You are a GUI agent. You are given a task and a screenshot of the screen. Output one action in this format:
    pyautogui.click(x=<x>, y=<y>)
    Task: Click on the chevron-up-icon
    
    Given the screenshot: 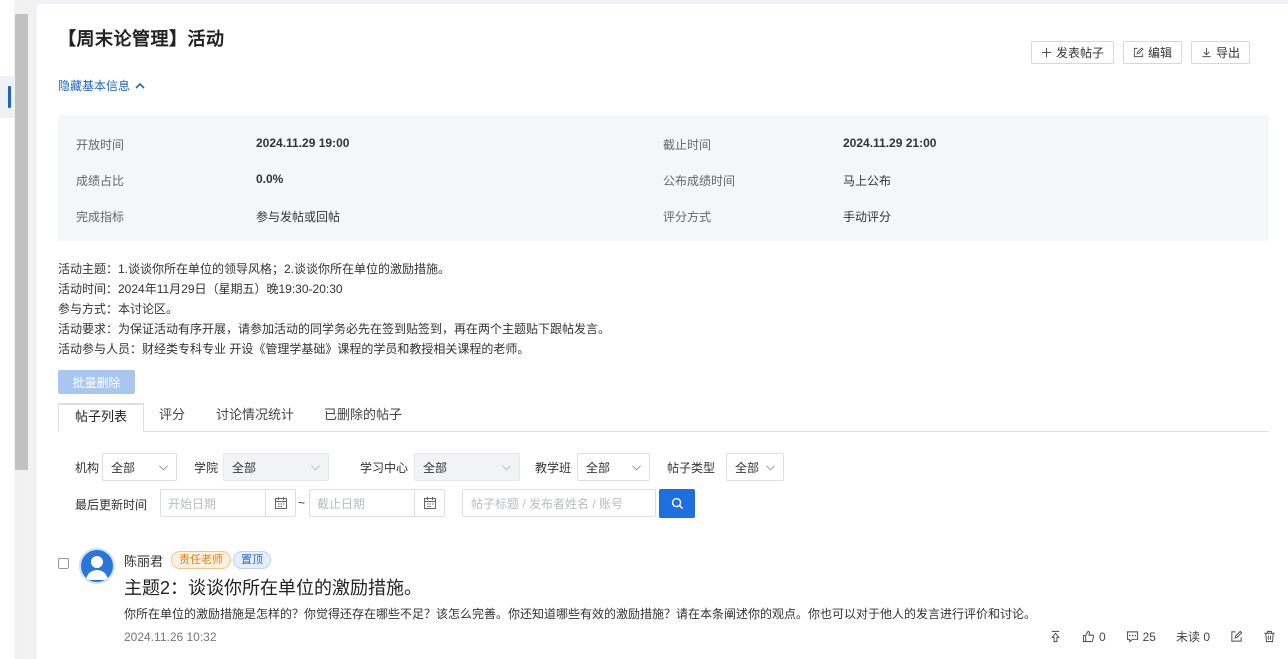 What is the action you would take?
    pyautogui.click(x=140, y=85)
    